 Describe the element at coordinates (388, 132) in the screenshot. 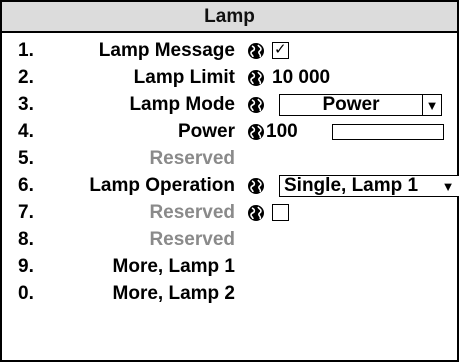

I see `power-slider` at that location.